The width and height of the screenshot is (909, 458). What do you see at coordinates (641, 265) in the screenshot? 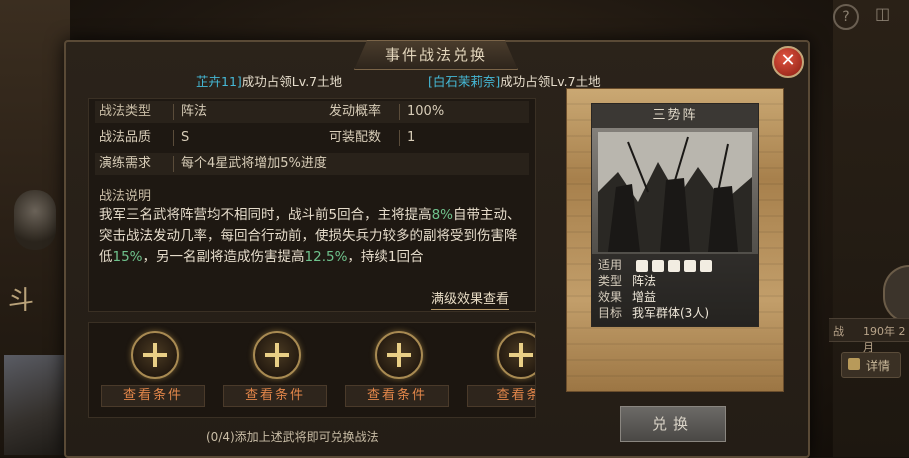
I see `cavalry-icon` at bounding box center [641, 265].